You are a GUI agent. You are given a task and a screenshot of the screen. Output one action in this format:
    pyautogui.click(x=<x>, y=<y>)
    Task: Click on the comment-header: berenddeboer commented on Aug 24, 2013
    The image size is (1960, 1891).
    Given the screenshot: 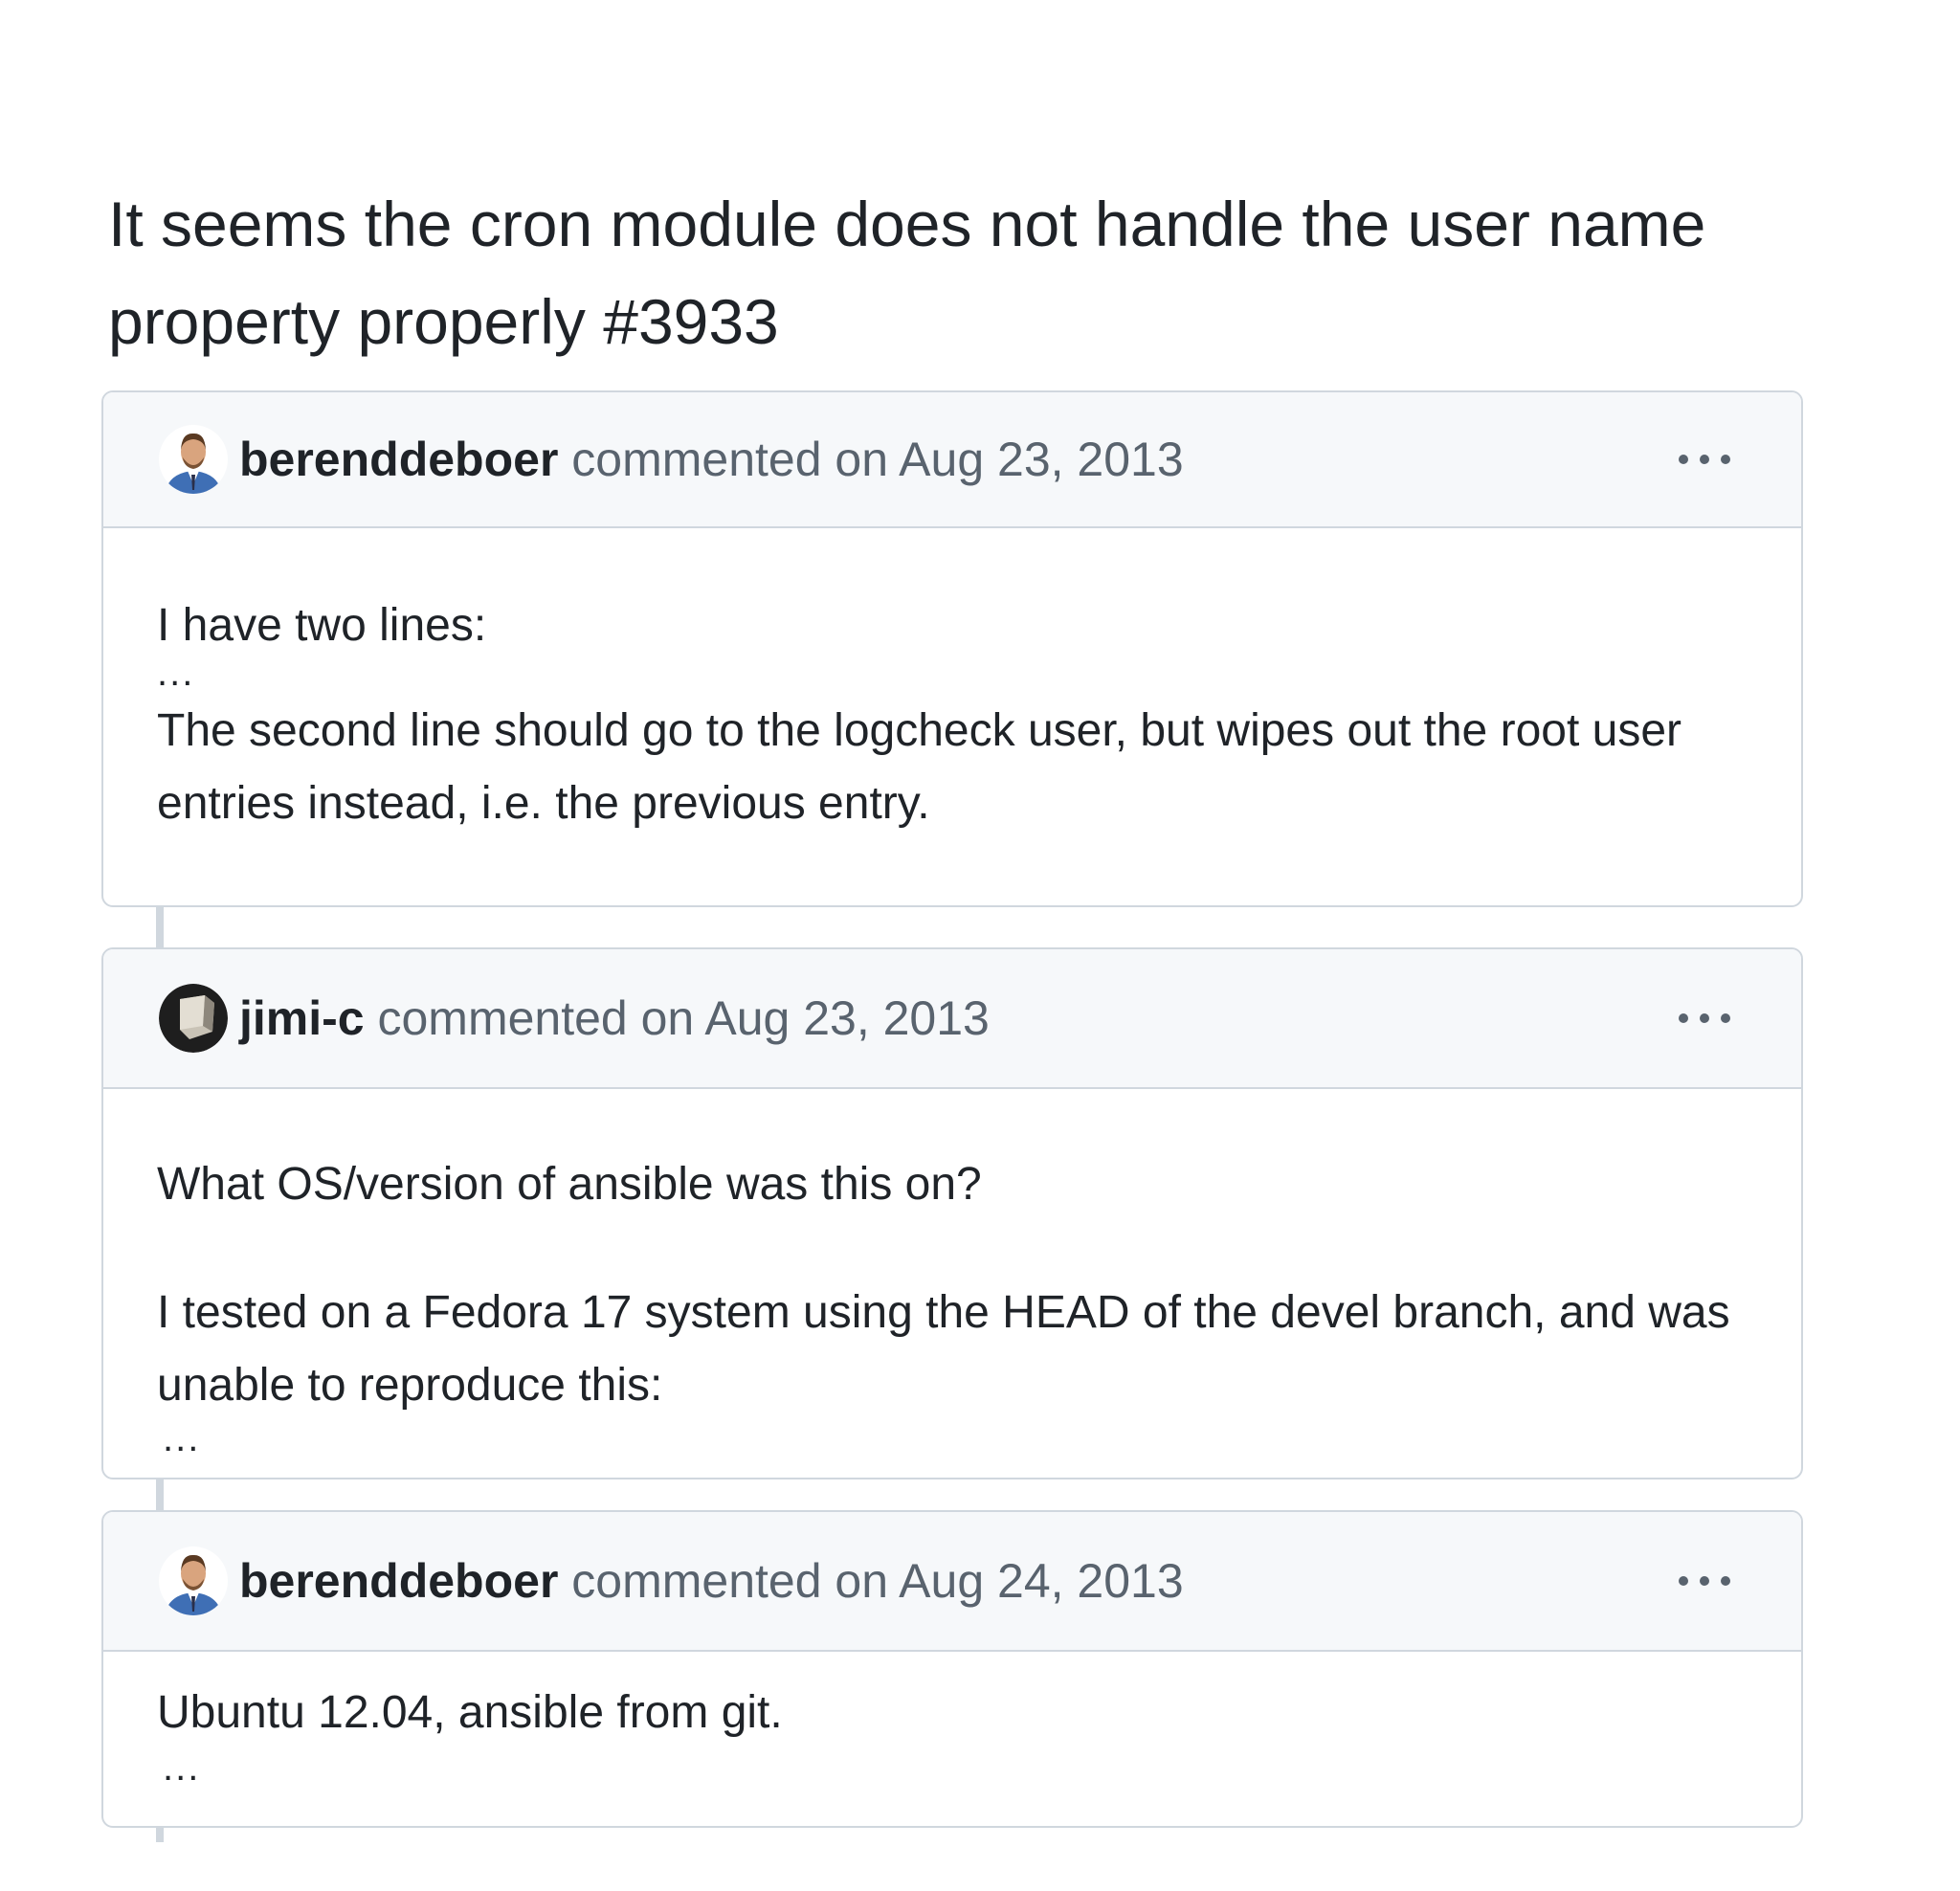 What is the action you would take?
    pyautogui.click(x=952, y=1582)
    